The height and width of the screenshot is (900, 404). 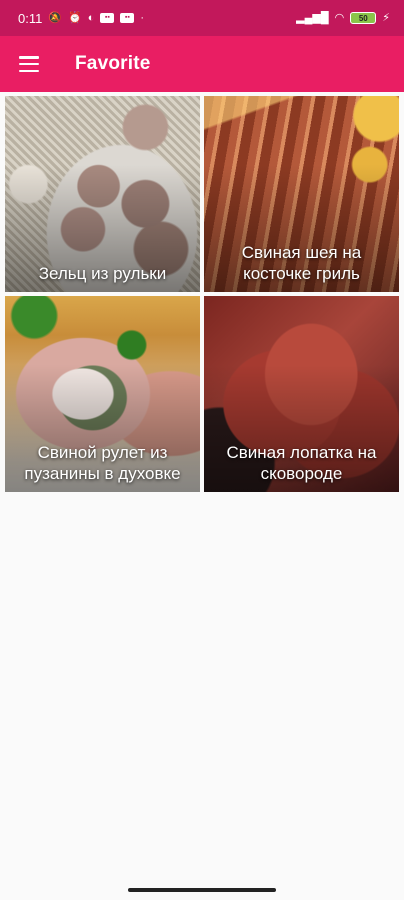 I want to click on notification-icon: ▪▪, so click(x=107, y=18).